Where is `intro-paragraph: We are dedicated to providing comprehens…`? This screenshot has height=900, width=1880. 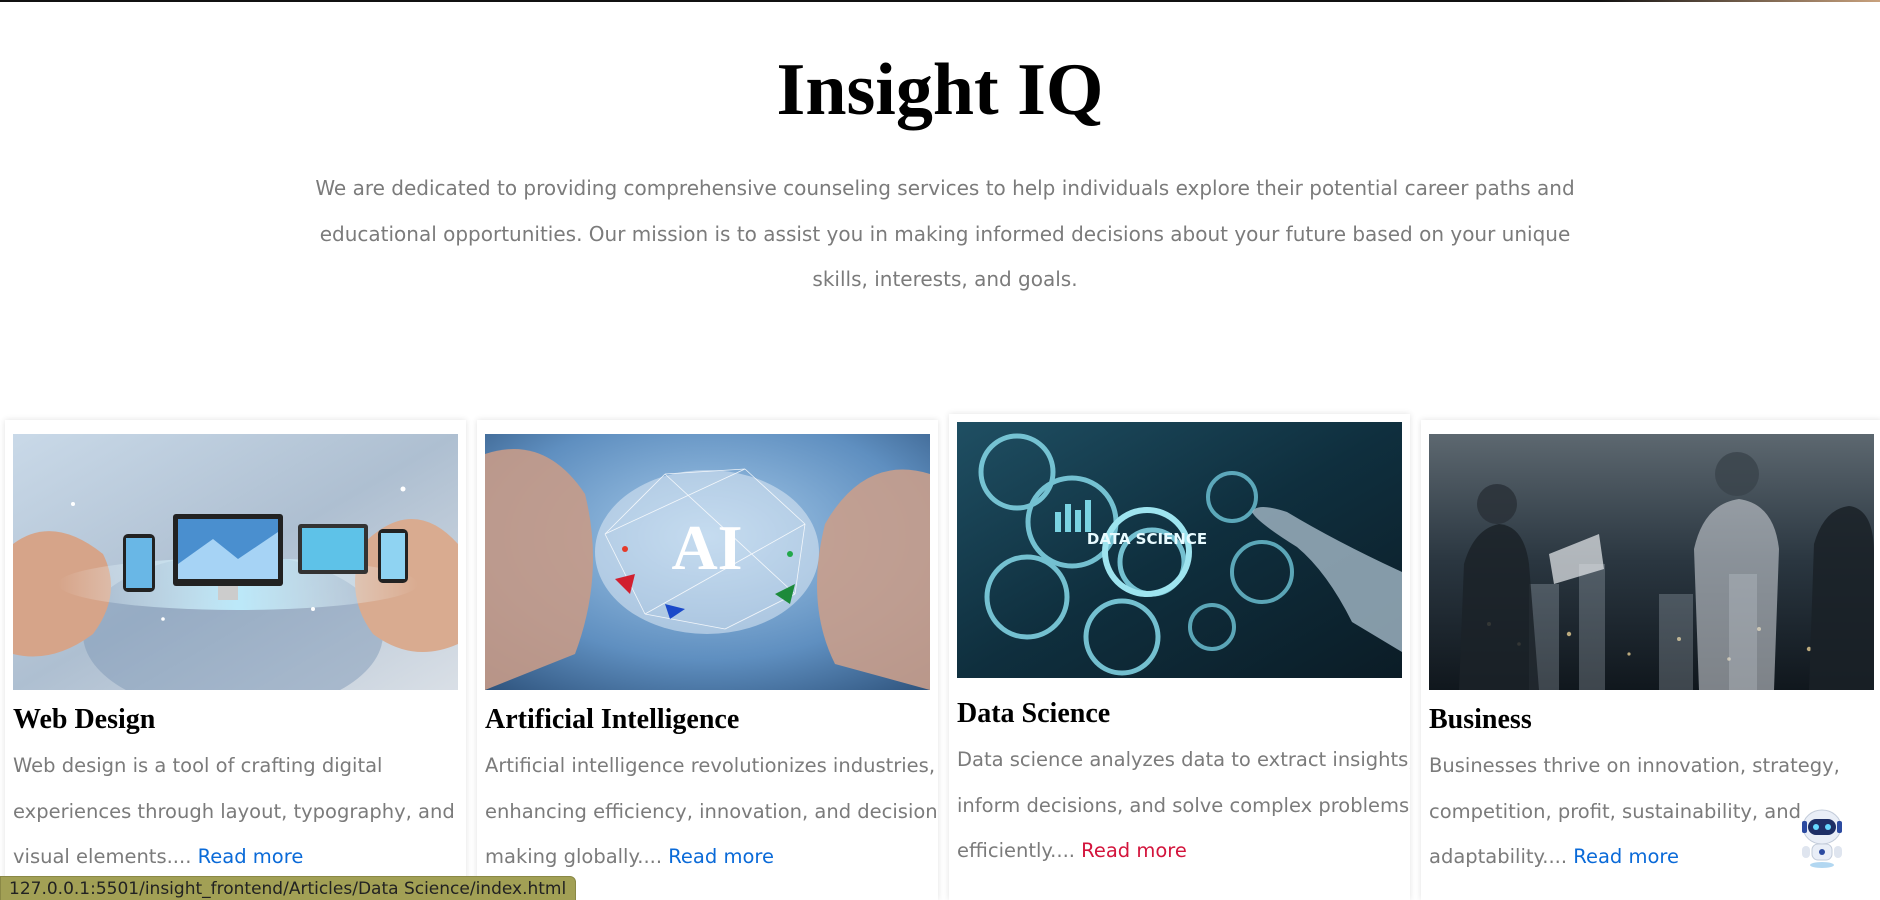 intro-paragraph: We are dedicated to providing comprehens… is located at coordinates (945, 233).